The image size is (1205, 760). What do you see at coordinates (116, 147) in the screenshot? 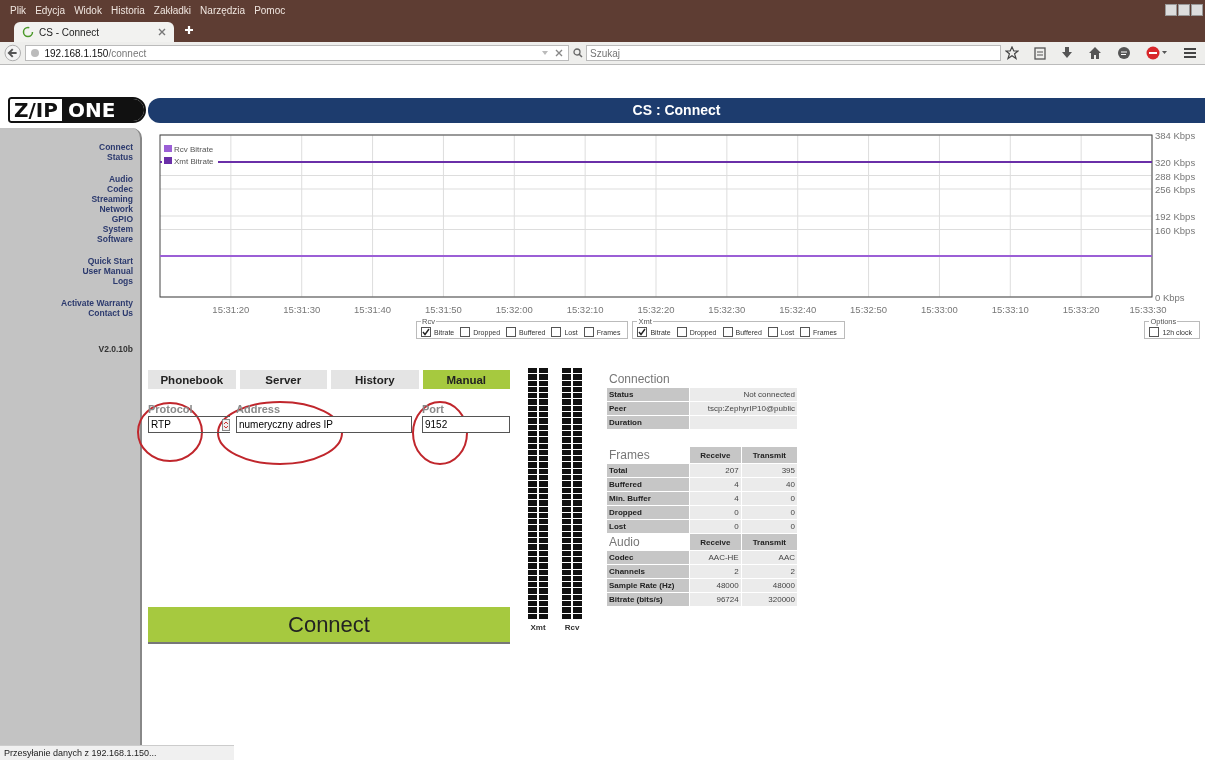
I see `sidebar-link: Connect` at bounding box center [116, 147].